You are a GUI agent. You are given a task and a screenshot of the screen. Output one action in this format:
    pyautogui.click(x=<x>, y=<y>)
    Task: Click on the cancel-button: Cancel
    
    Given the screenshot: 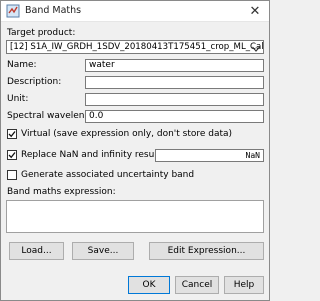 What is the action you would take?
    pyautogui.click(x=197, y=285)
    